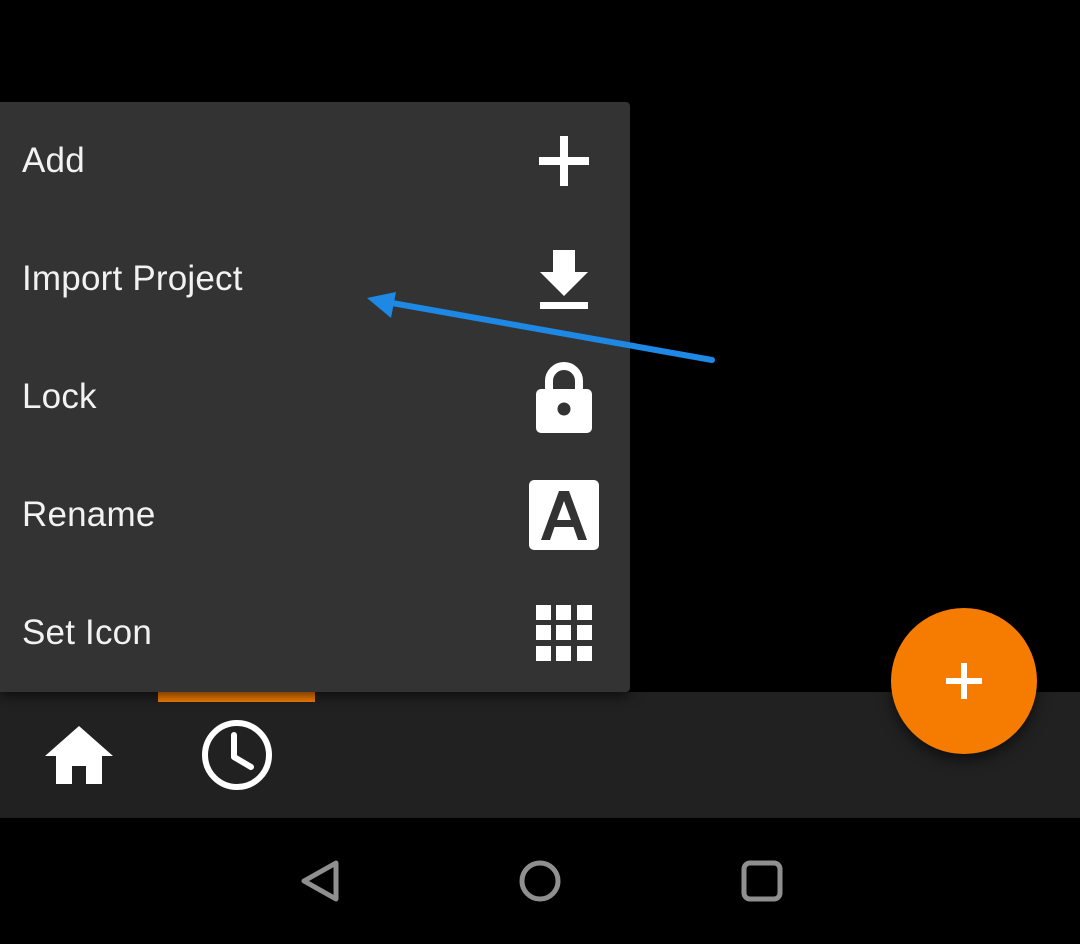  What do you see at coordinates (87, 632) in the screenshot?
I see `menu-item-label: Set Icon` at bounding box center [87, 632].